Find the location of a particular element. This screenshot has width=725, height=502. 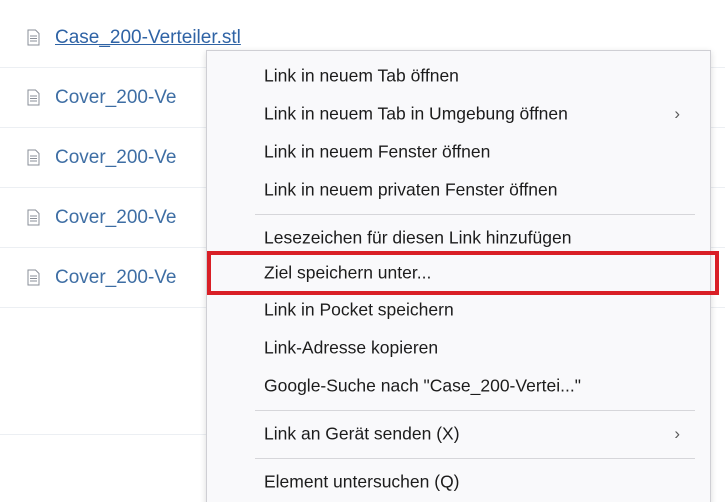

menu-item-label: Link-Adresse kopieren is located at coordinates (351, 347).